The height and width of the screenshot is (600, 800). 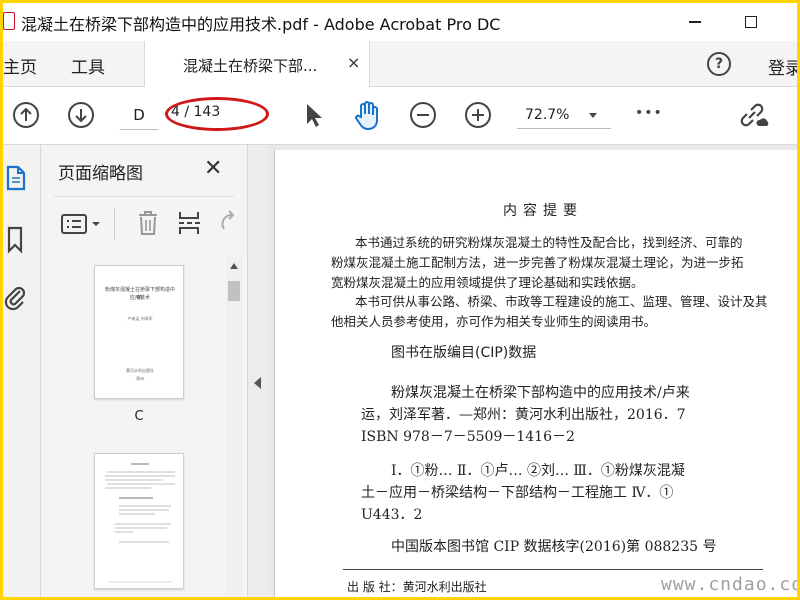 I want to click on previous-page-button, so click(x=26, y=115).